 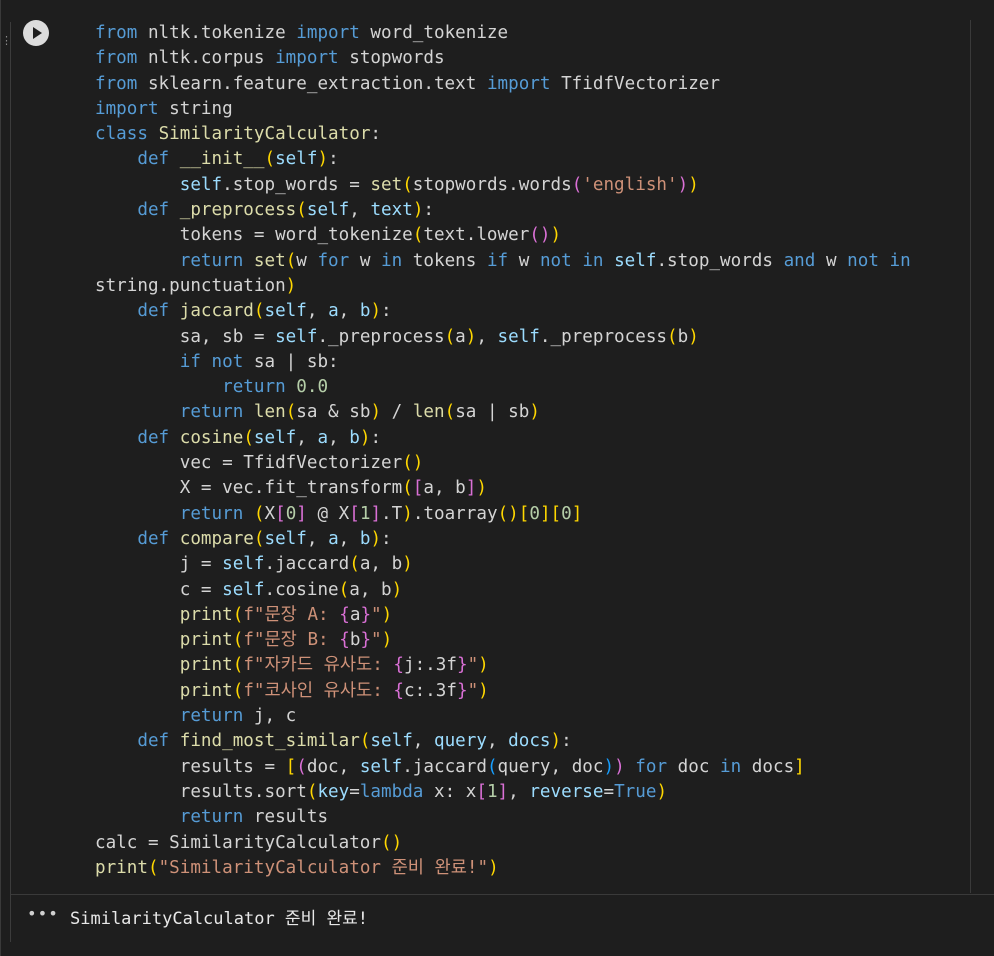 What do you see at coordinates (291, 513) in the screenshot?
I see `code-token: 0` at bounding box center [291, 513].